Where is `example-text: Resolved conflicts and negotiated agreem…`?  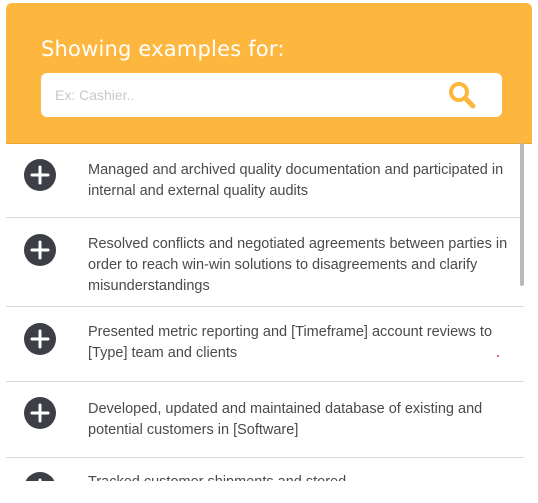 example-text: Resolved conflicts and negotiated agreem… is located at coordinates (298, 265).